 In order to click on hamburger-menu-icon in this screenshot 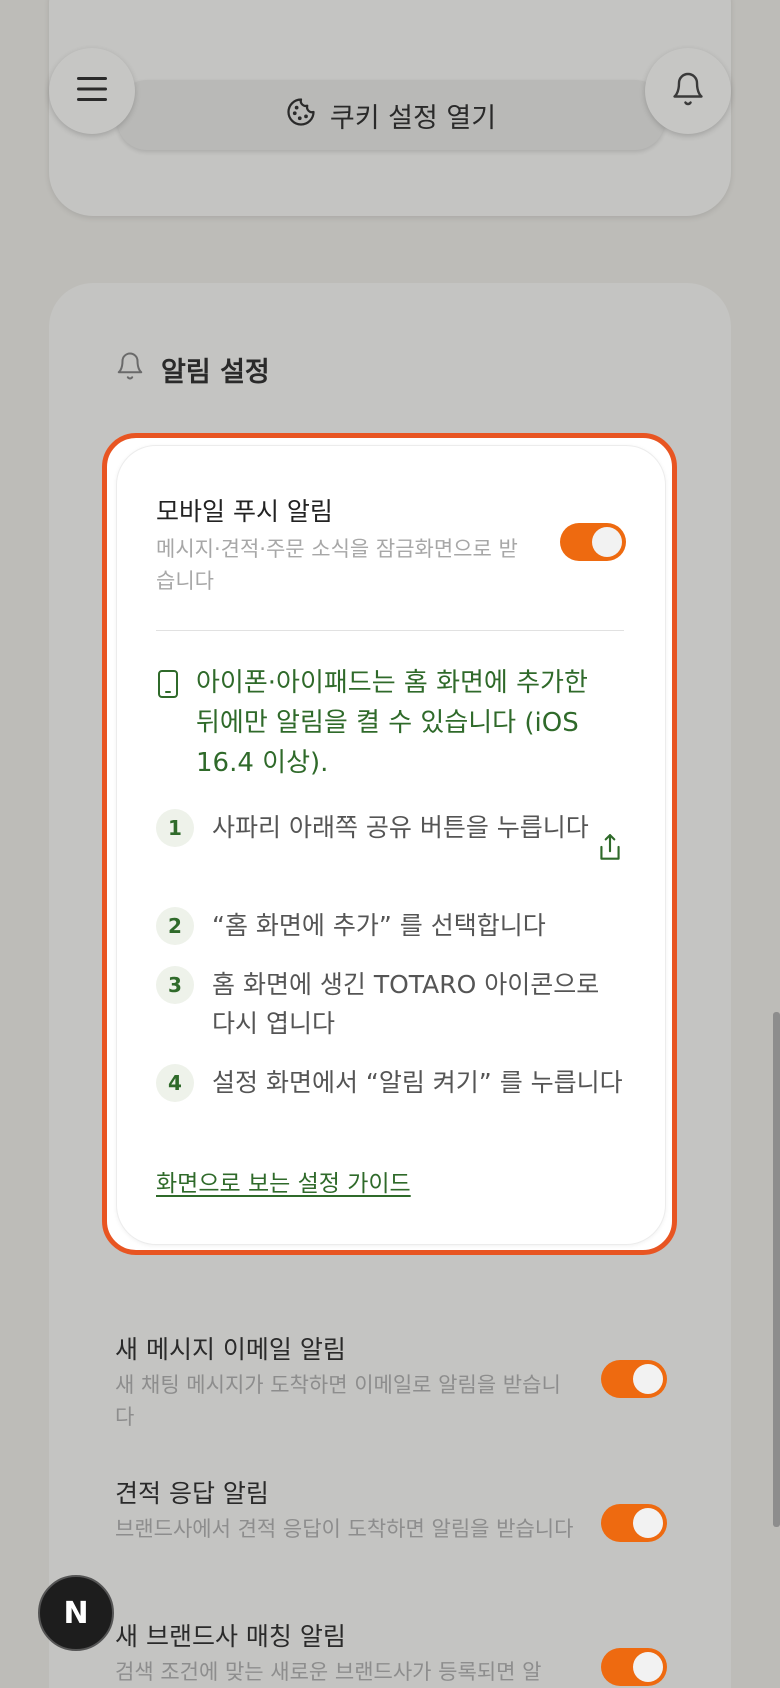, I will do `click(92, 91)`.